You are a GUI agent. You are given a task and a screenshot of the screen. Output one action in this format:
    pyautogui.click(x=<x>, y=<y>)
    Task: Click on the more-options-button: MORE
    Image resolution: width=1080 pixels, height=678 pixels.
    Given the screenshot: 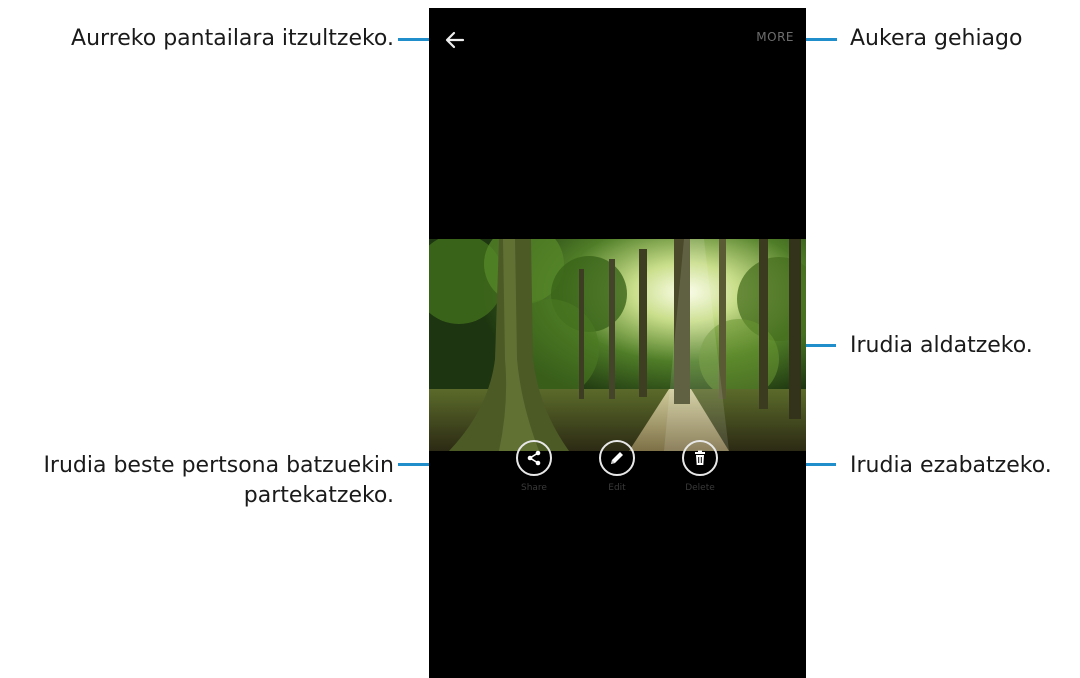 What is the action you would take?
    pyautogui.click(x=775, y=37)
    